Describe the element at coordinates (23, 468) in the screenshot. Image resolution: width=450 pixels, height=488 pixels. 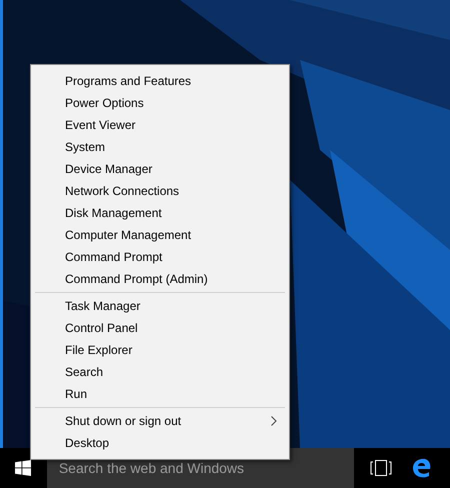
I see `windows-logo-icon` at that location.